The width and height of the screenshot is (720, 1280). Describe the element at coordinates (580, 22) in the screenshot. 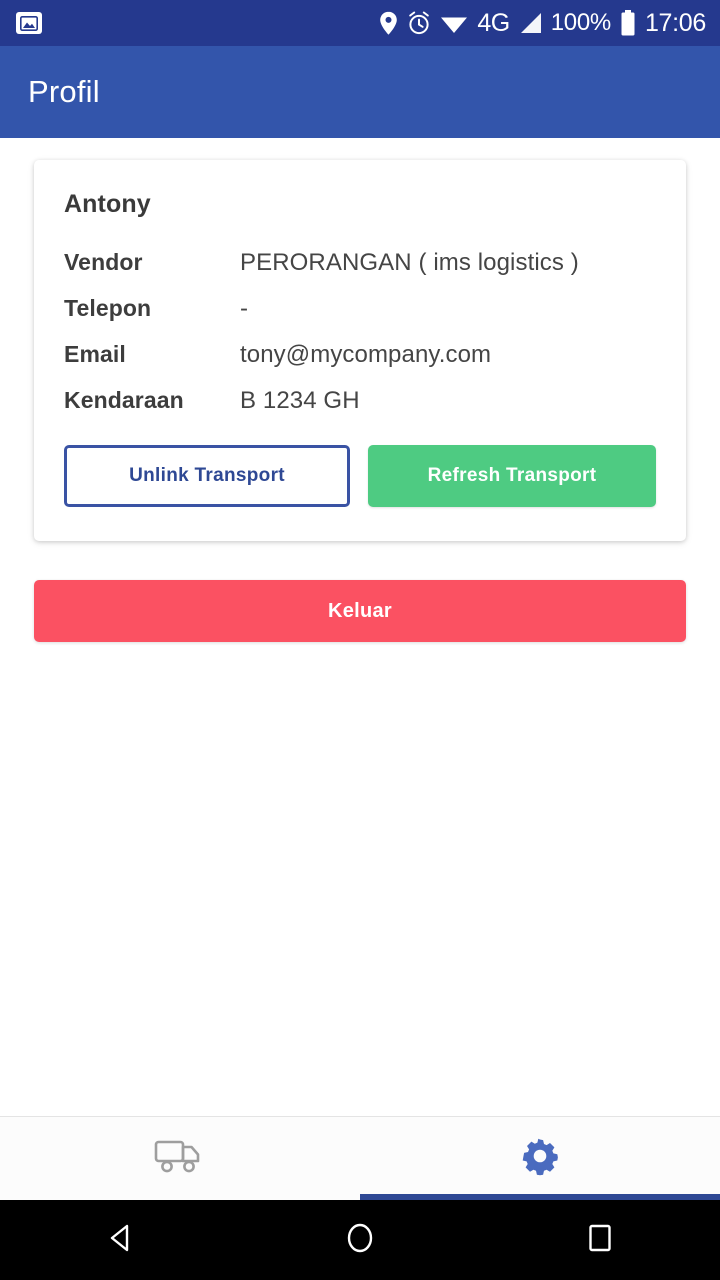

I see `battery-percent-label: 100%` at that location.